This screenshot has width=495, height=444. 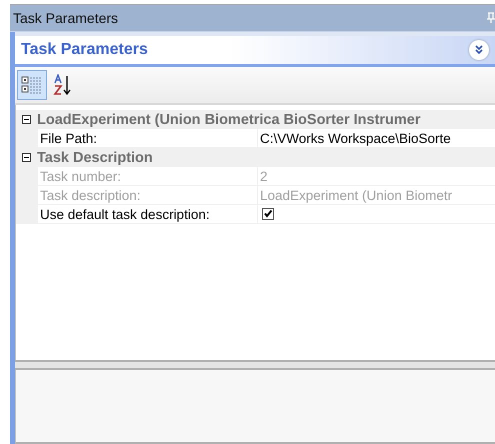 I want to click on property-label: File Path:, so click(x=147, y=138).